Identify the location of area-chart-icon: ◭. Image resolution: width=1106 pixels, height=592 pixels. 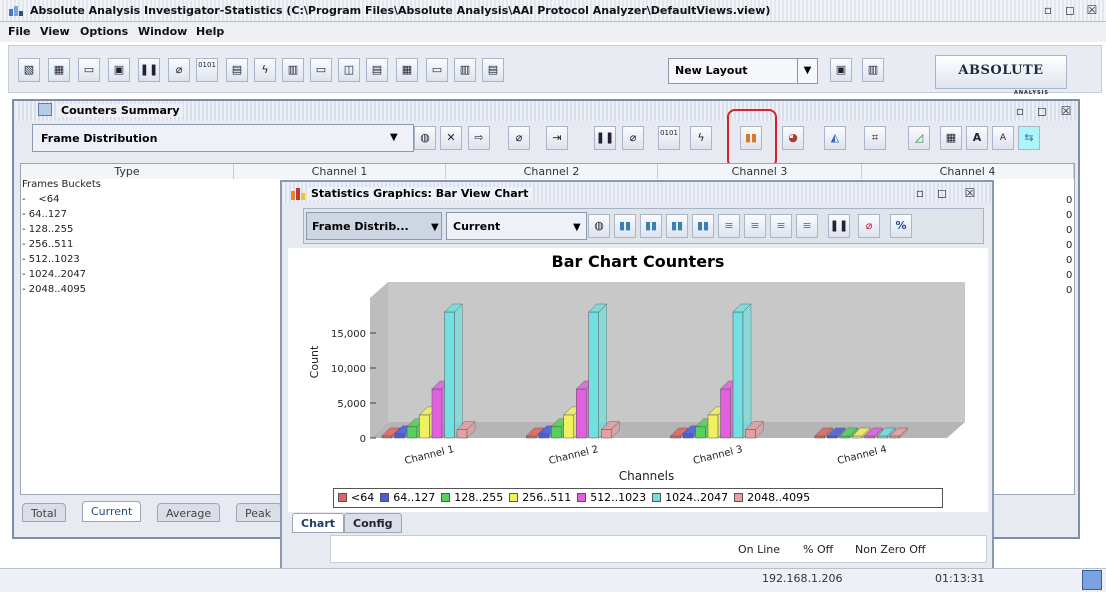
(835, 138).